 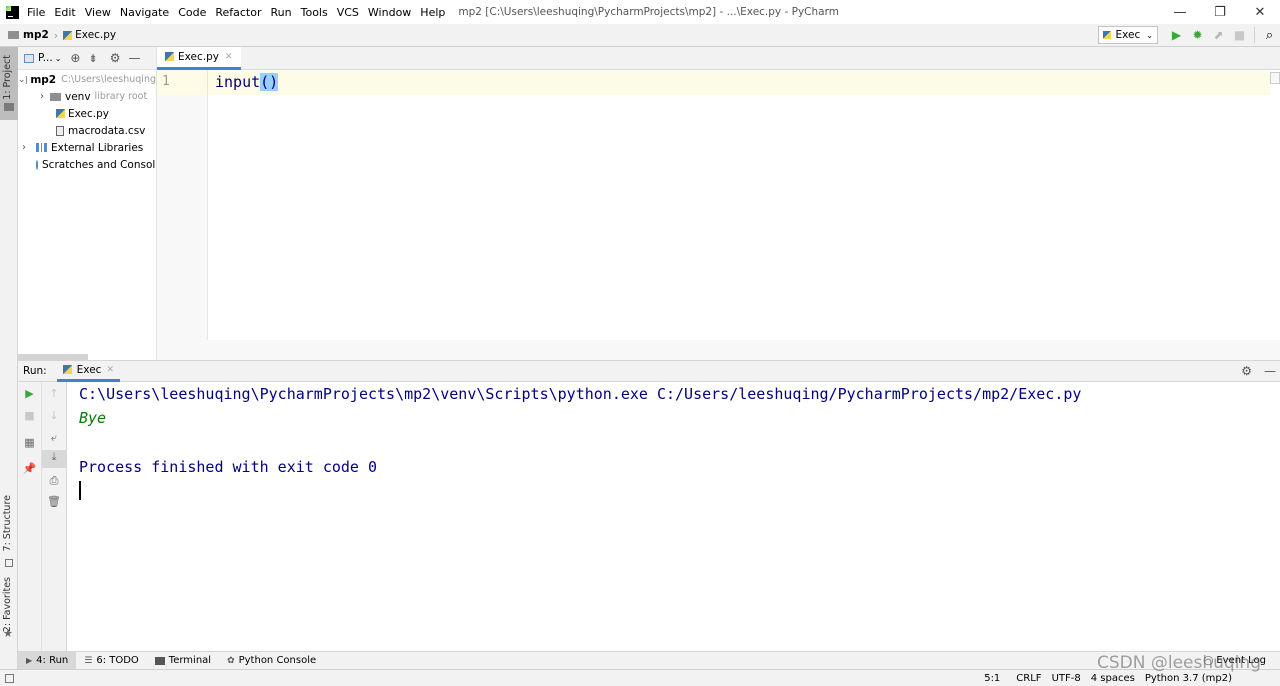 What do you see at coordinates (1197, 35) in the screenshot?
I see `debug-icon: ✹` at bounding box center [1197, 35].